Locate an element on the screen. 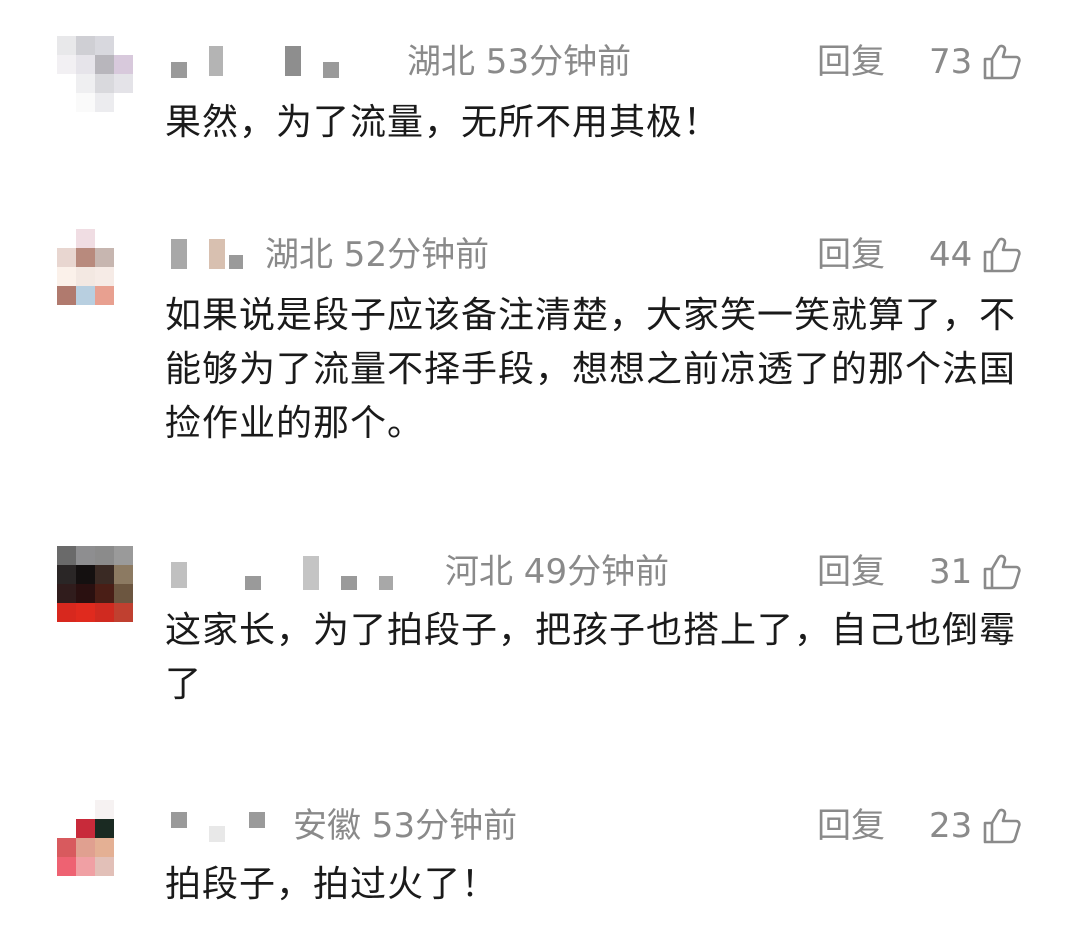  like-count: 73 is located at coordinates (951, 62).